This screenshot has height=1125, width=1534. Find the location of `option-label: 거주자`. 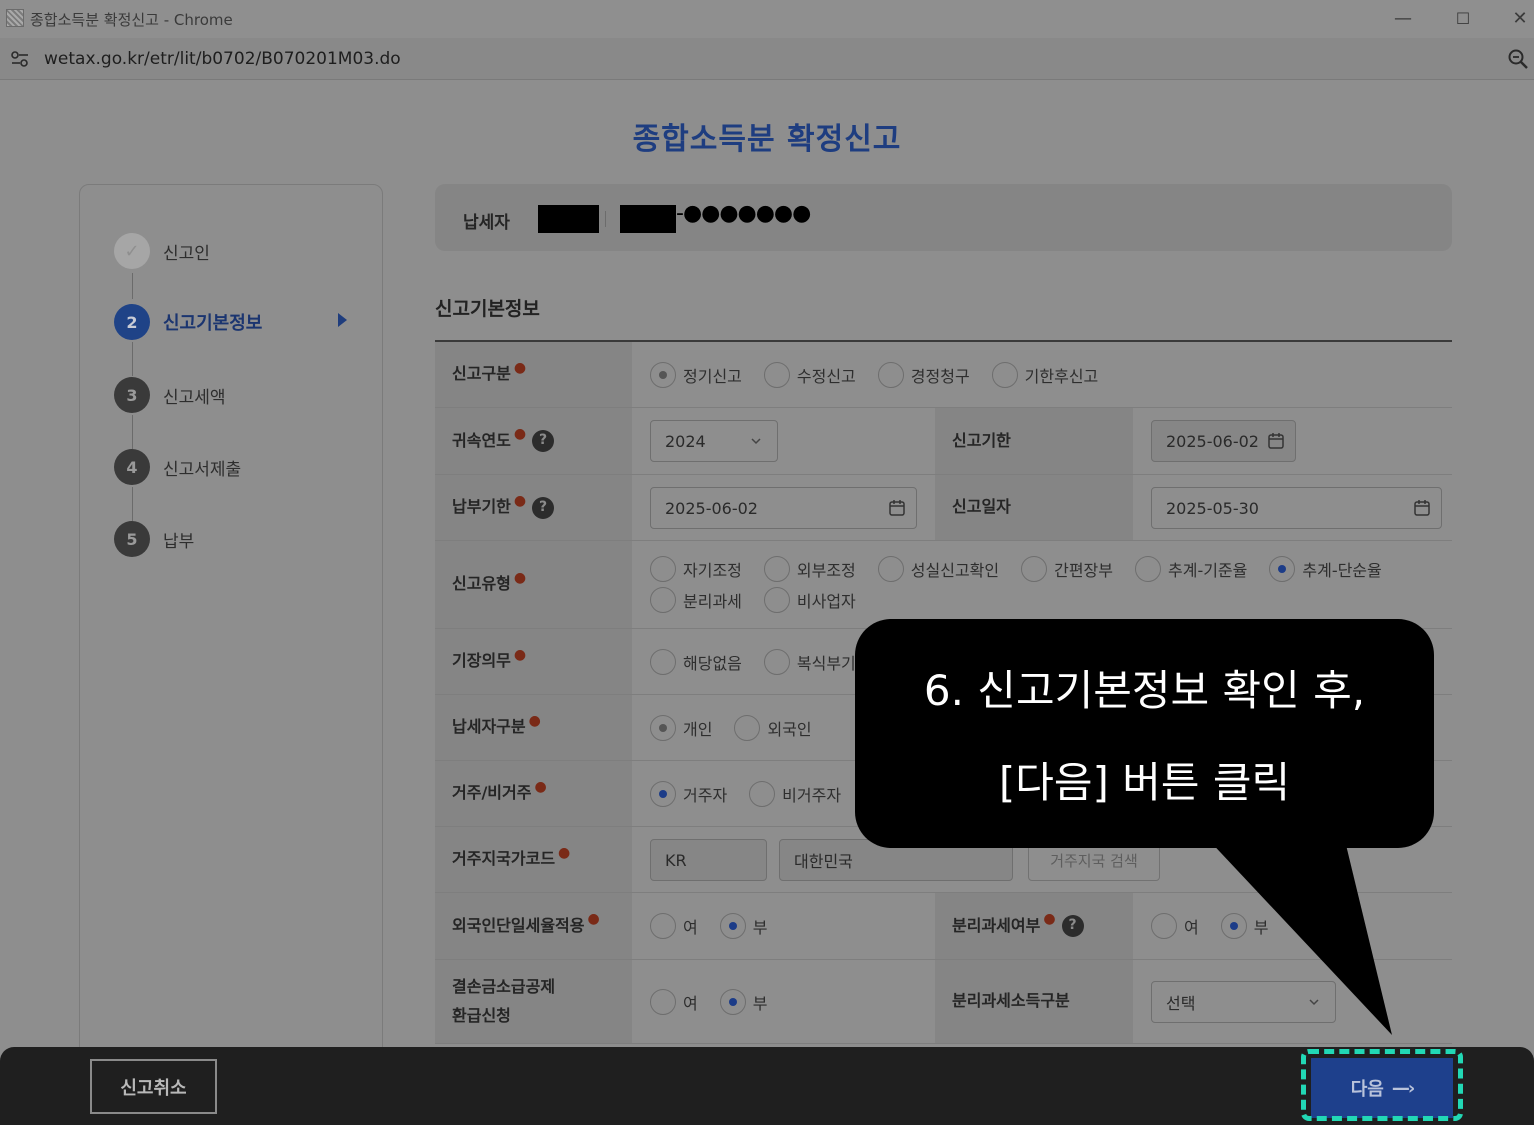

option-label: 거주자 is located at coordinates (705, 795).